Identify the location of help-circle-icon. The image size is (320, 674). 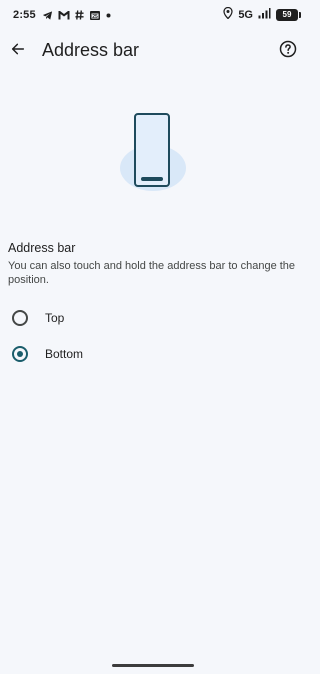
(288, 51).